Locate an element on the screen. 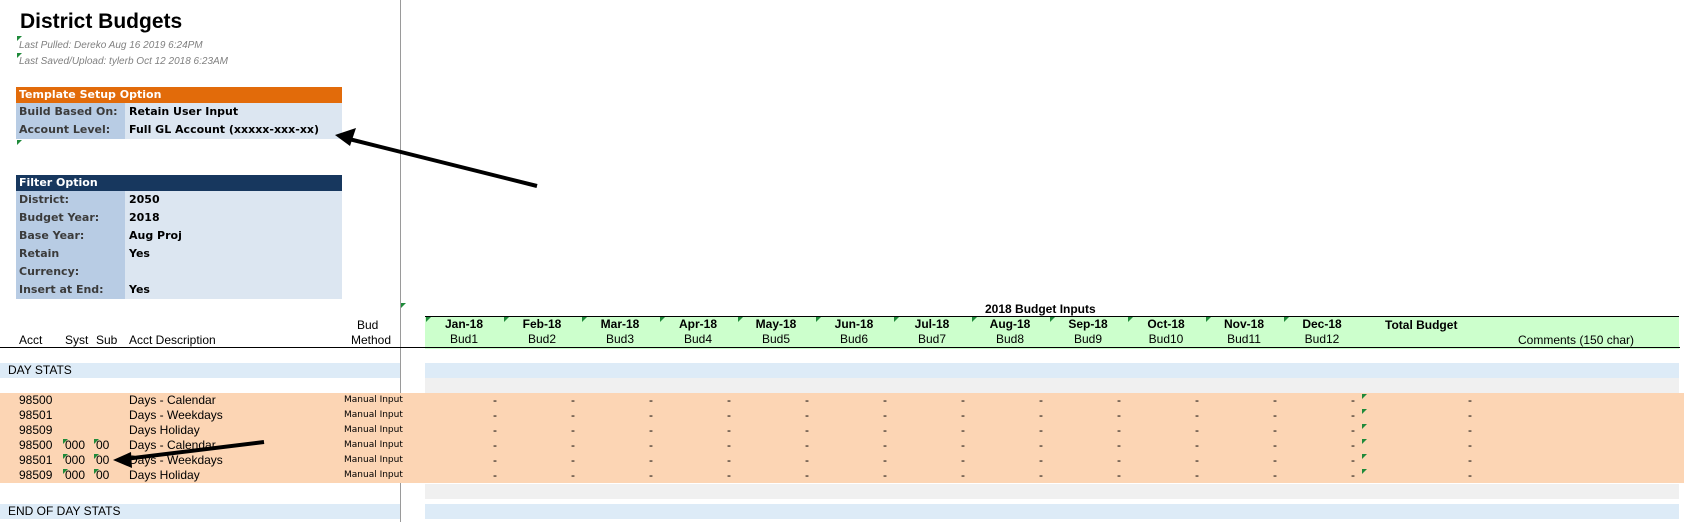 The height and width of the screenshot is (522, 1684). arrow-to-account-level is located at coordinates (436, 158).